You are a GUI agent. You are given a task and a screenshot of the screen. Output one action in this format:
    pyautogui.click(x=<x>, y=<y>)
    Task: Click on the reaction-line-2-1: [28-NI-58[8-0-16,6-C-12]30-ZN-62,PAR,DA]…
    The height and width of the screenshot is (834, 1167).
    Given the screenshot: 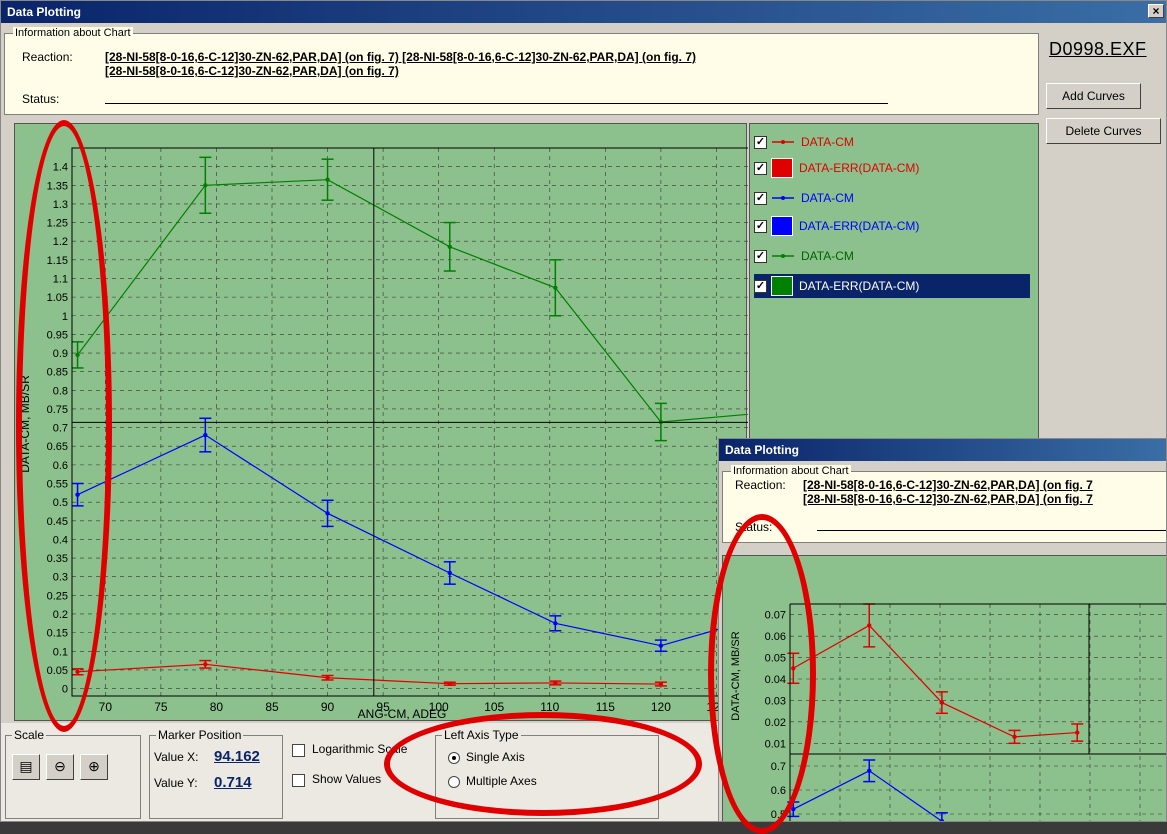 What is the action you would take?
    pyautogui.click(x=948, y=485)
    